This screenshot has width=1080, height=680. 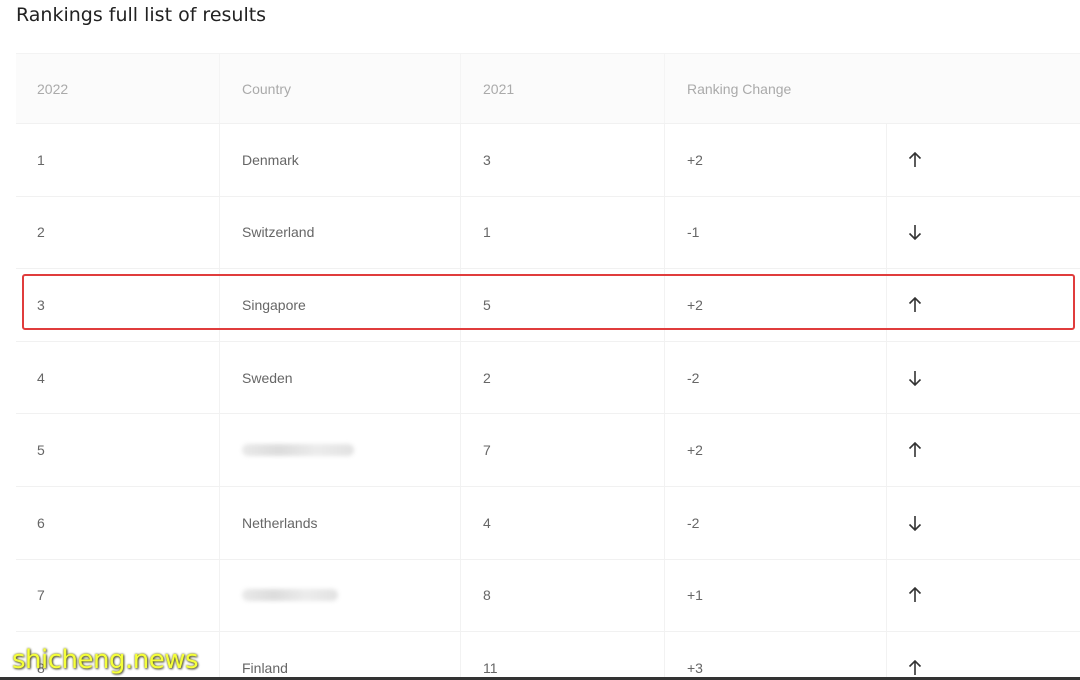 I want to click on rank-2021: 4, so click(x=563, y=522).